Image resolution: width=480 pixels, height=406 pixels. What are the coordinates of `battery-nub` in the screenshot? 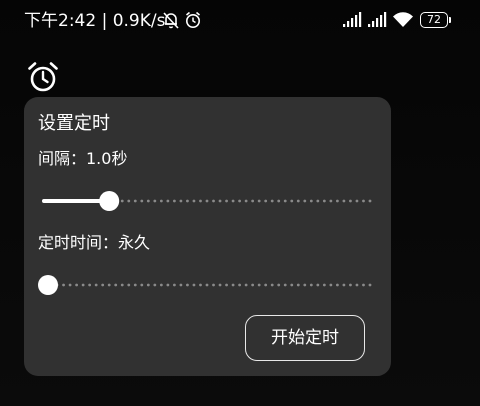 It's located at (450, 20).